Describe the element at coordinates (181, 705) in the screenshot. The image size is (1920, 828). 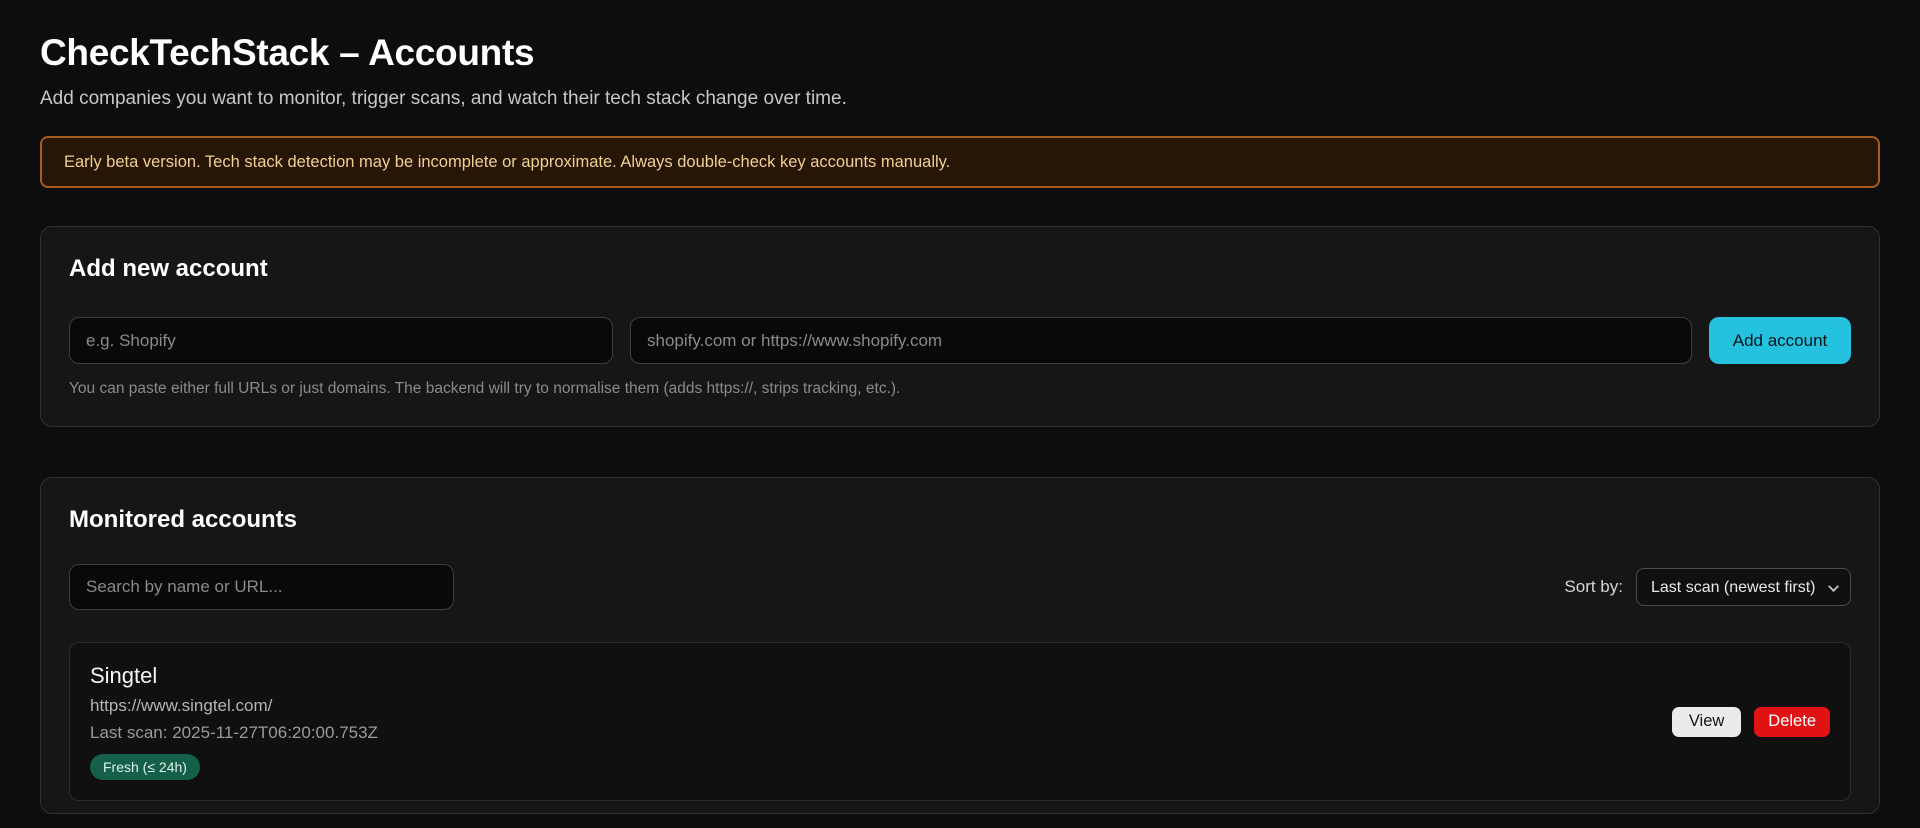
I see `account-url: https://www.singtel.com/` at that location.